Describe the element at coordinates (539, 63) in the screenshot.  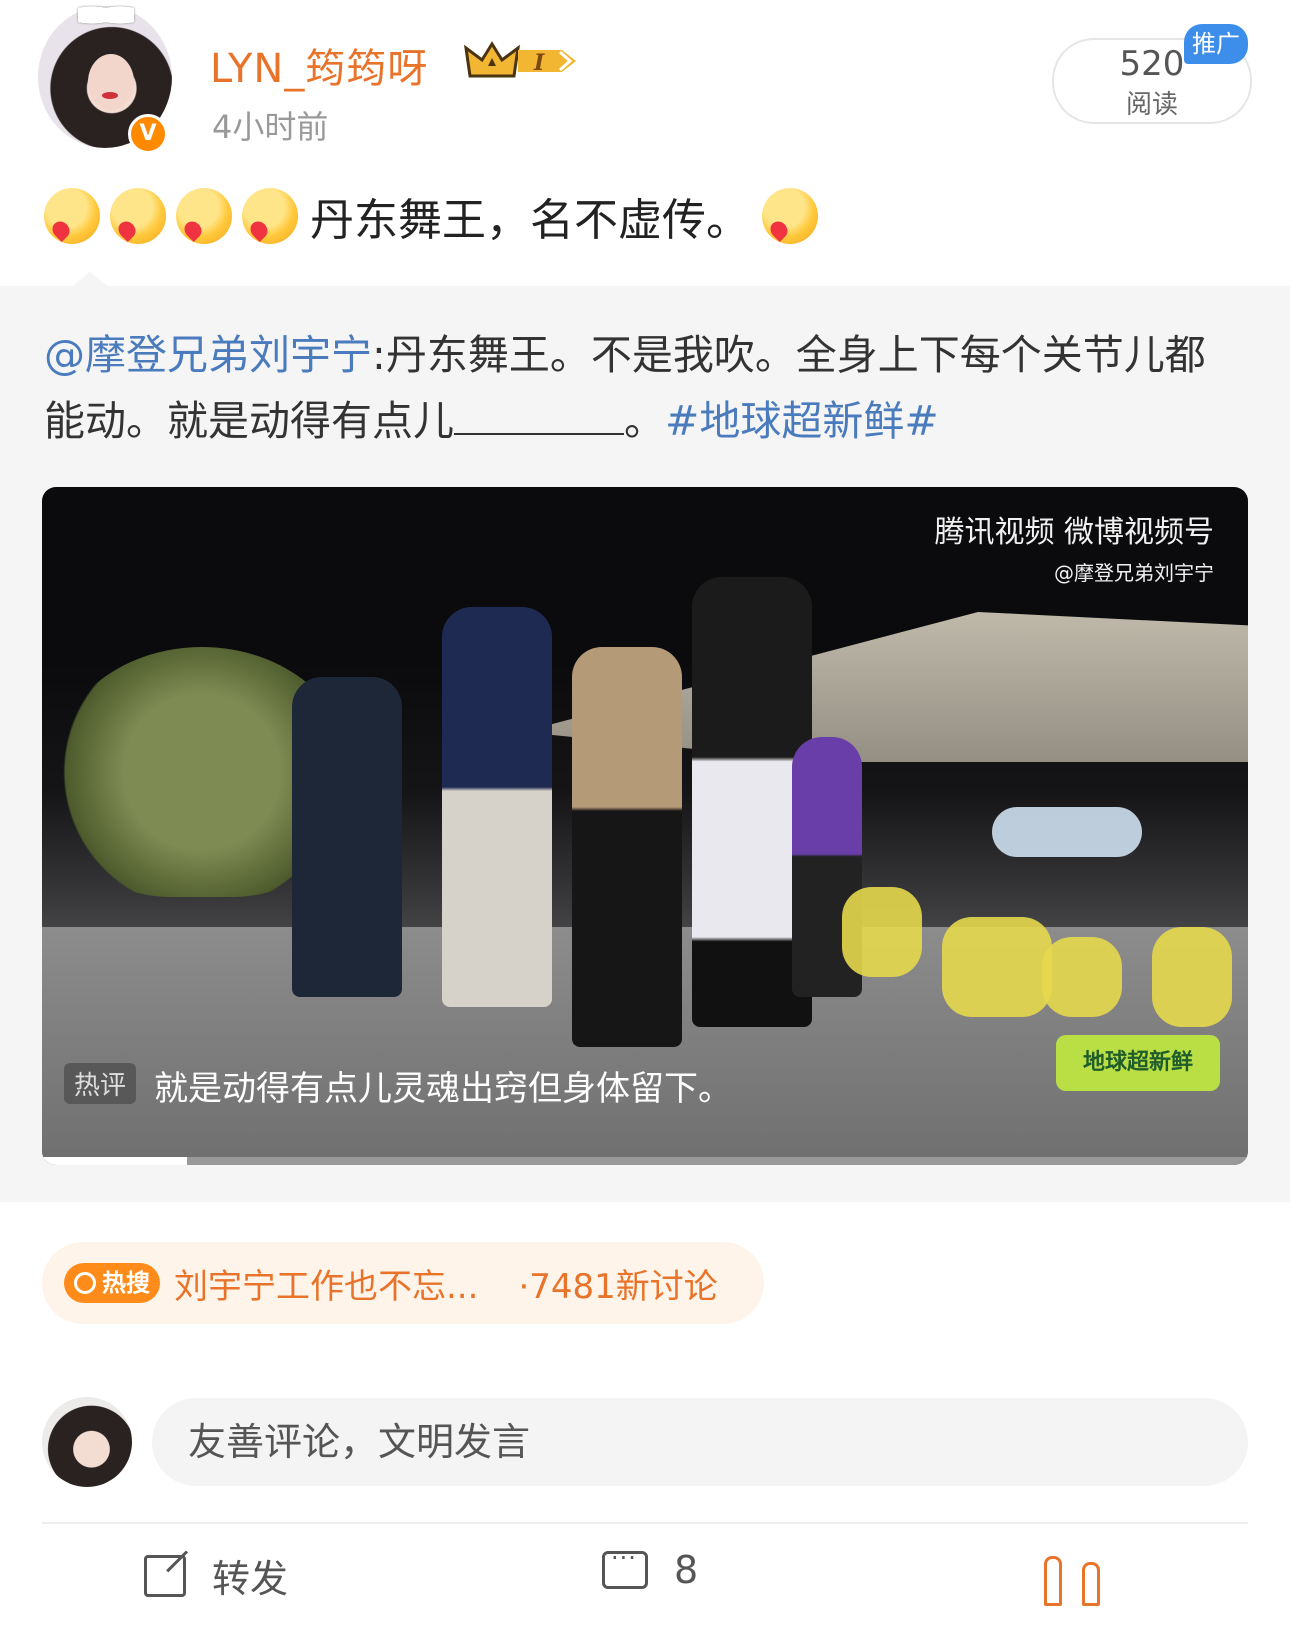
I see `crown-badge-level: I` at that location.